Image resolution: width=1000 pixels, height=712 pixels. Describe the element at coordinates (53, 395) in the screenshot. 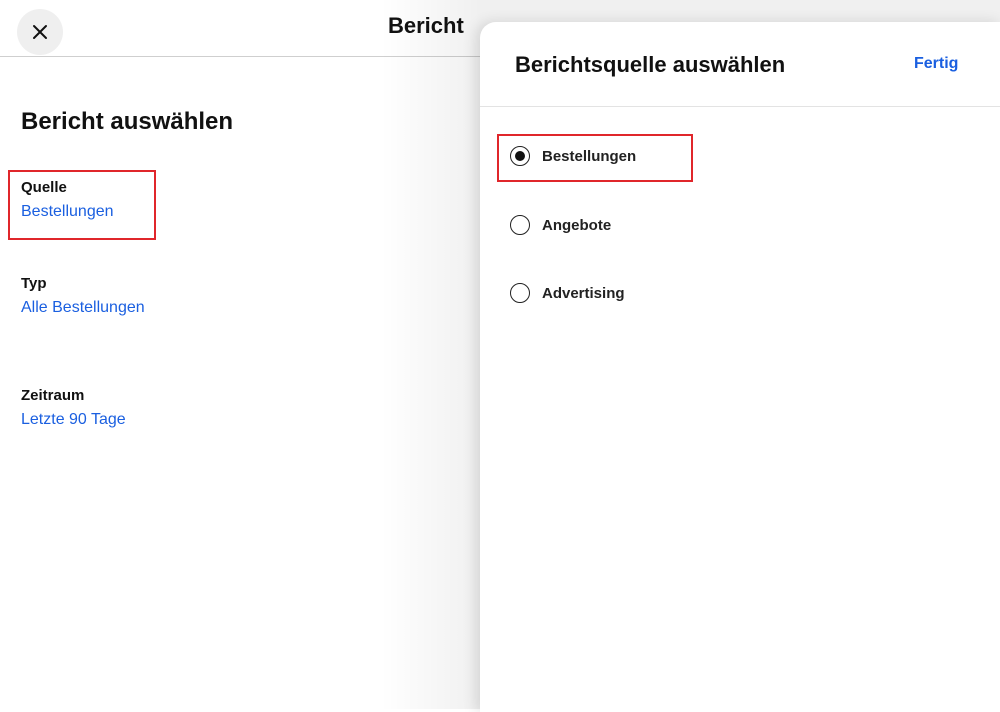

I see `setting-label-period: Zeitraum` at that location.